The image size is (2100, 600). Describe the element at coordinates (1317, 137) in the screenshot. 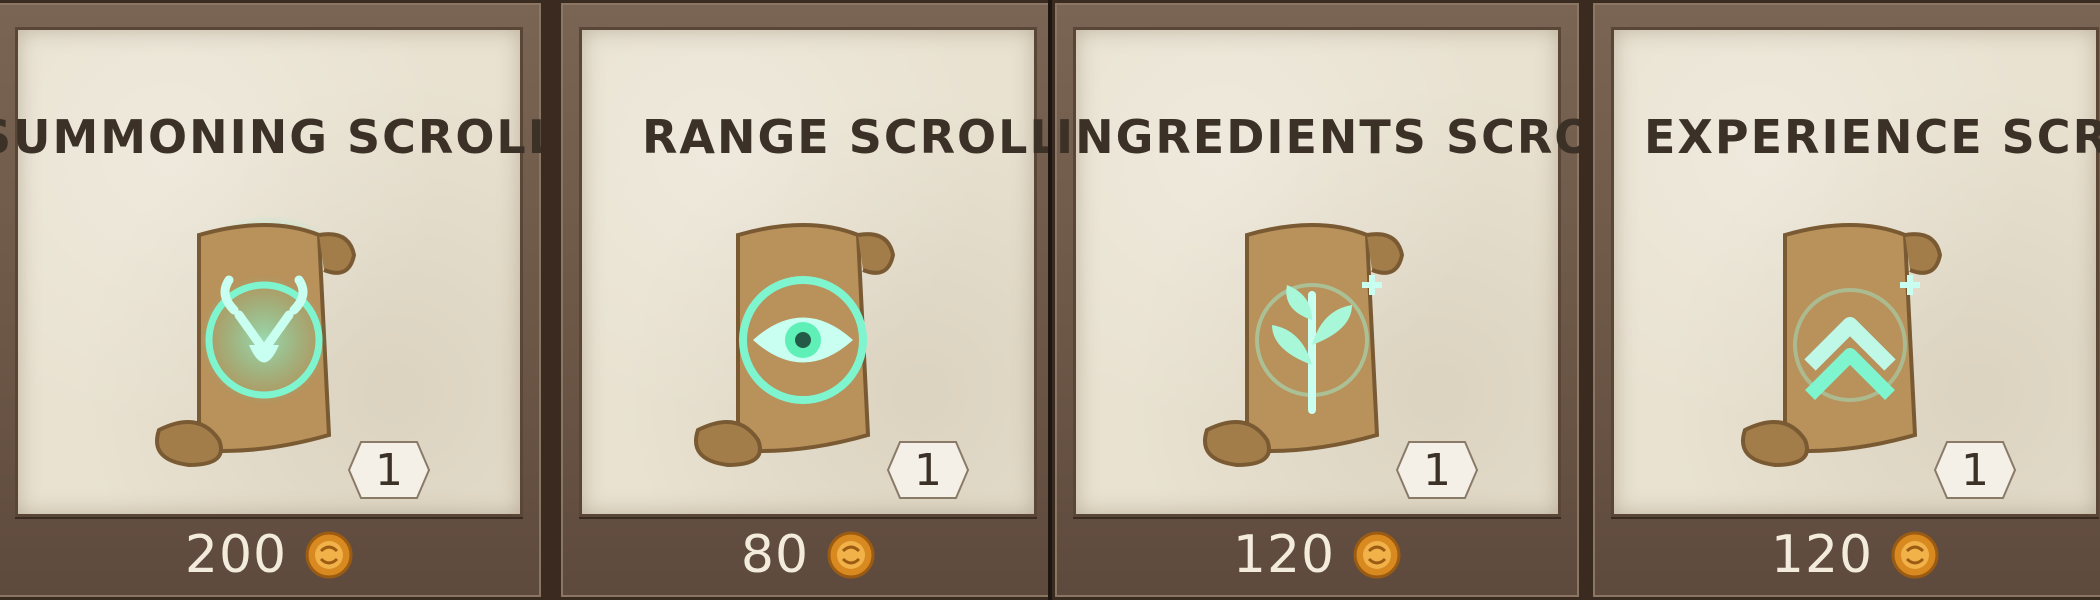

I see `card-title: Ingredients Scroll` at that location.